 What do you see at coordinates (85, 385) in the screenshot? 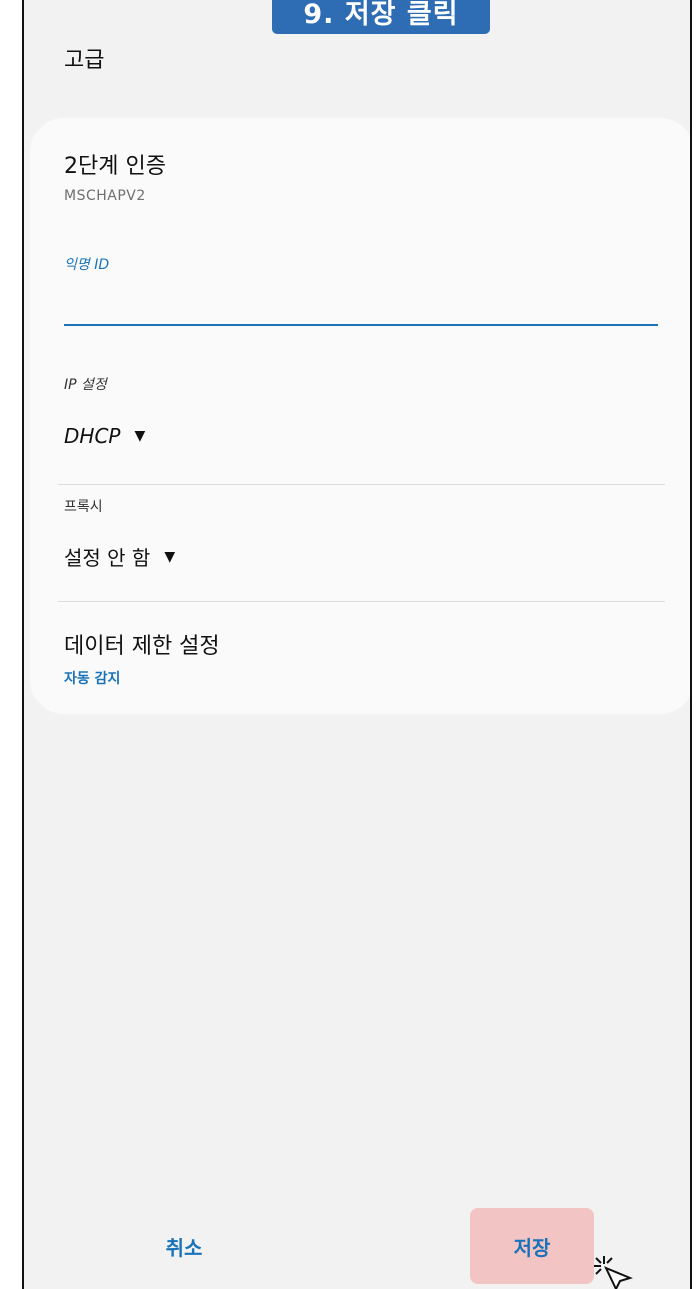
I see `ip-settings-label: IP 설정` at bounding box center [85, 385].